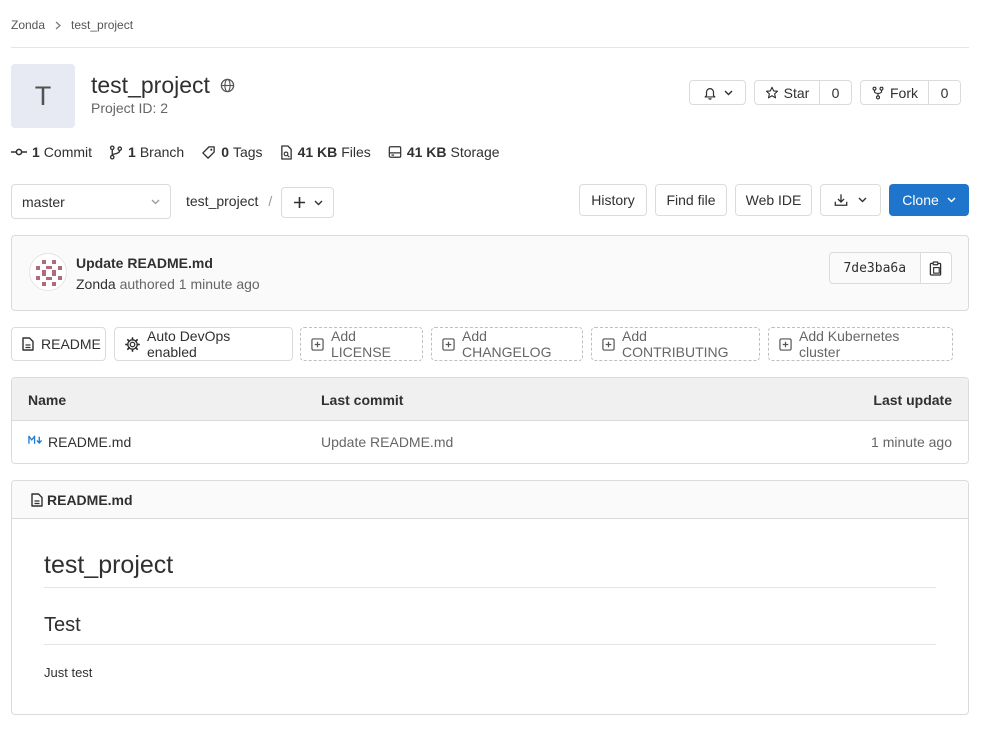 This screenshot has width=993, height=730. Describe the element at coordinates (944, 92) in the screenshot. I see `fork-count: 0` at that location.